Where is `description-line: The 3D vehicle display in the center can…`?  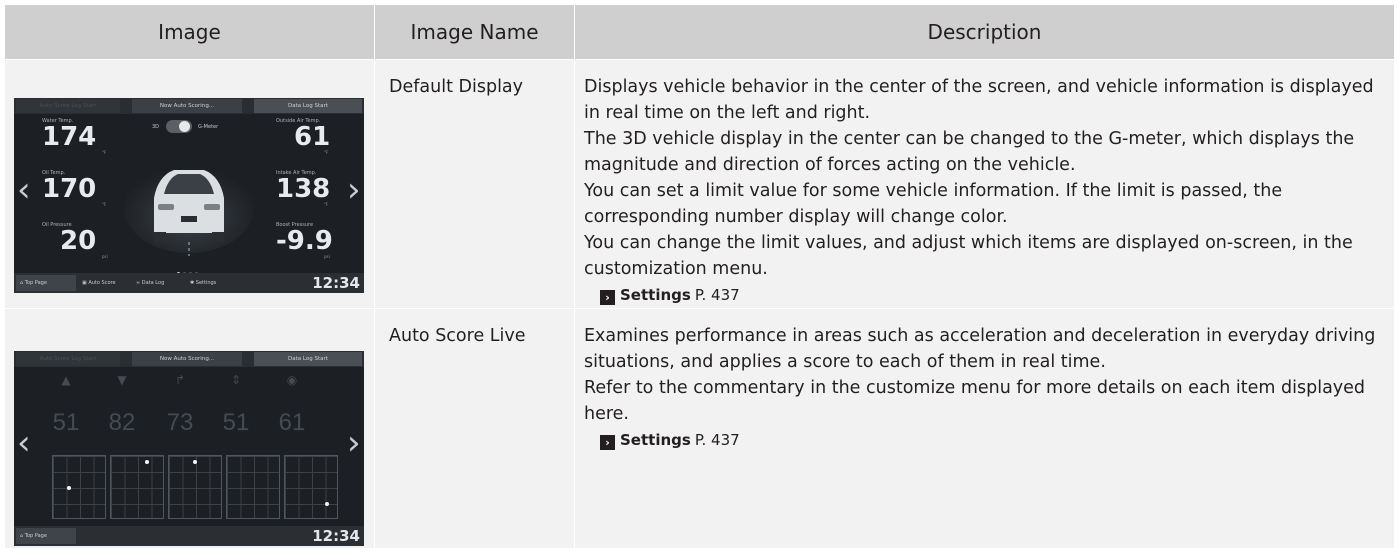
description-line: The 3D vehicle display in the center can… is located at coordinates (969, 152).